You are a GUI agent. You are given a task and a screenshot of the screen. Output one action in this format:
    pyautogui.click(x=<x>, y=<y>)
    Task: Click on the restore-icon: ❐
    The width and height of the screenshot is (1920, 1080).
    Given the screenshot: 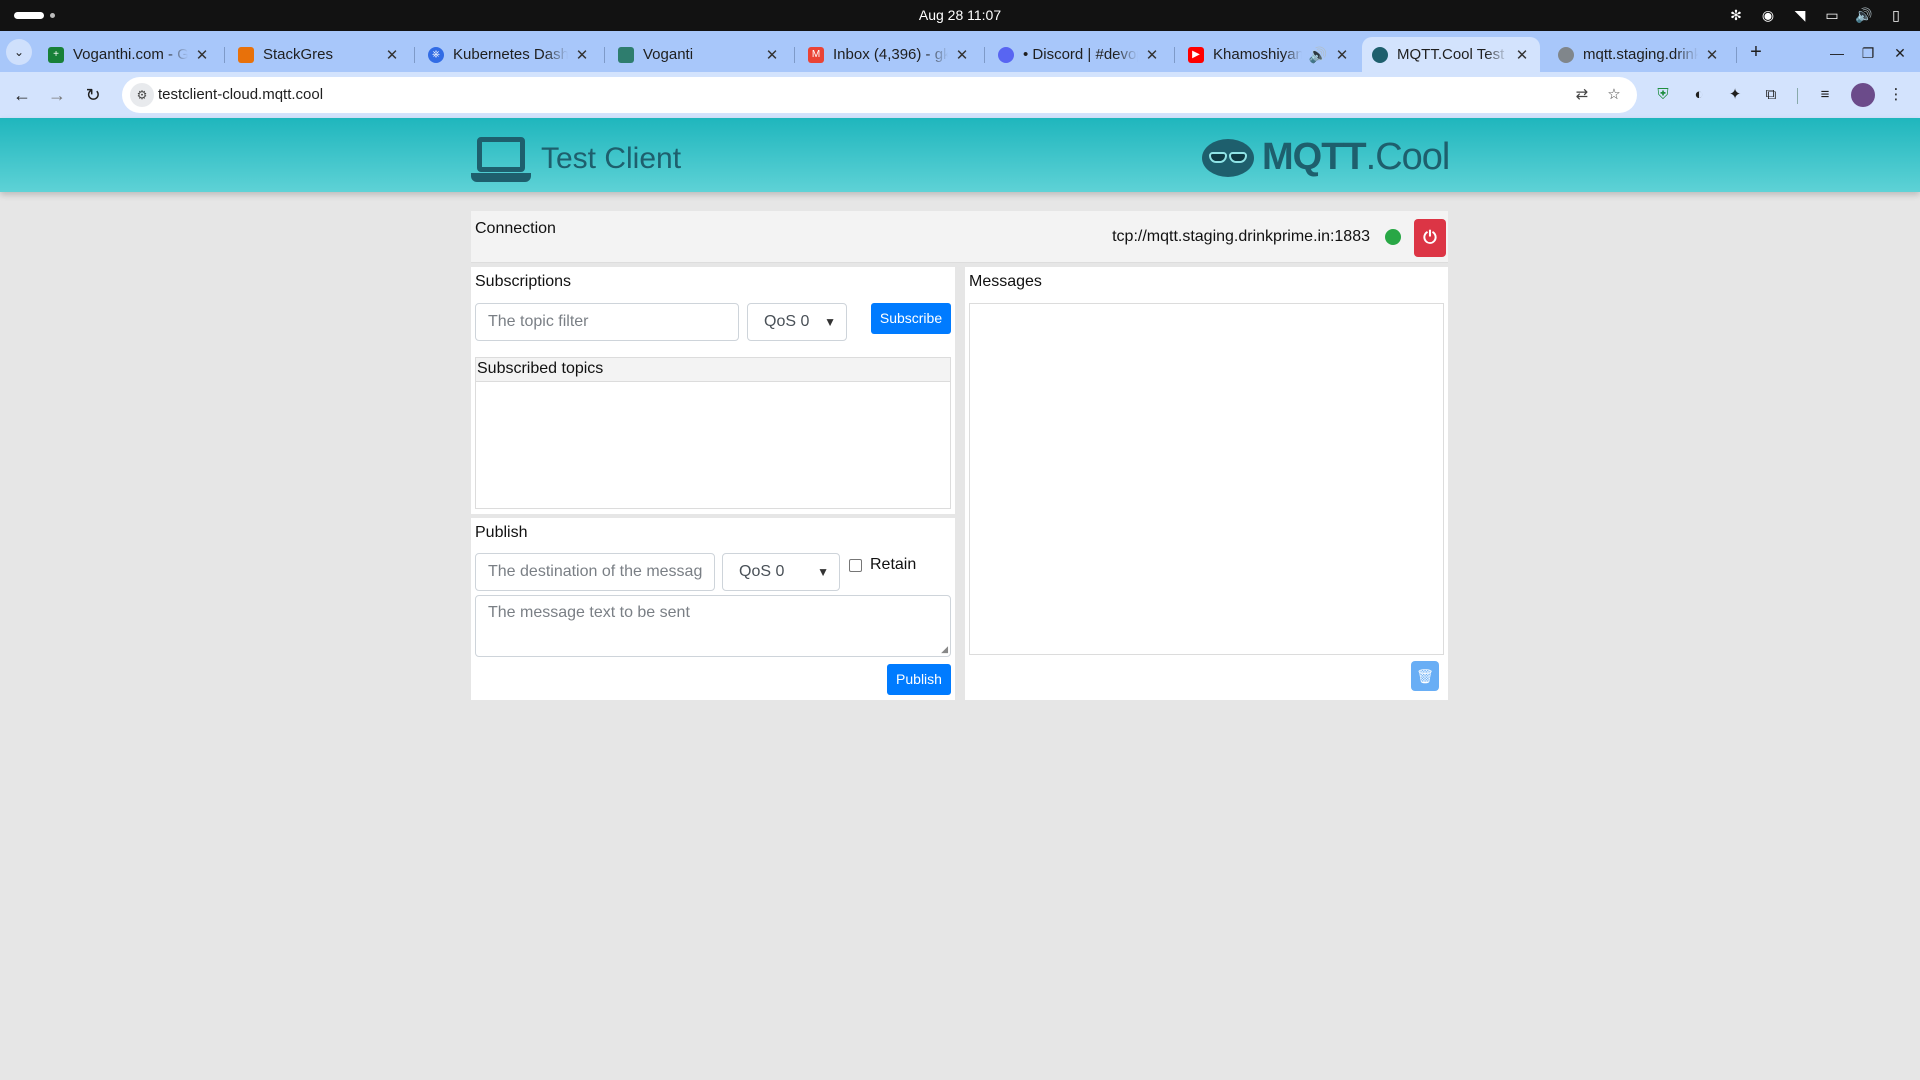 What is the action you would take?
    pyautogui.click(x=1868, y=53)
    